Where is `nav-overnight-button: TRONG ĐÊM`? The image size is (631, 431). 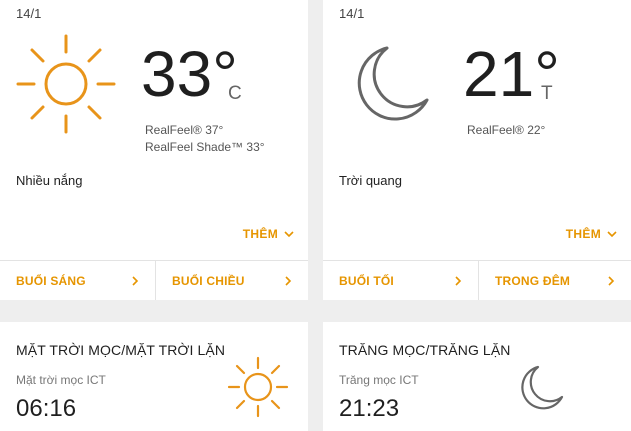
nav-overnight-button: TRONG ĐÊM is located at coordinates (555, 280).